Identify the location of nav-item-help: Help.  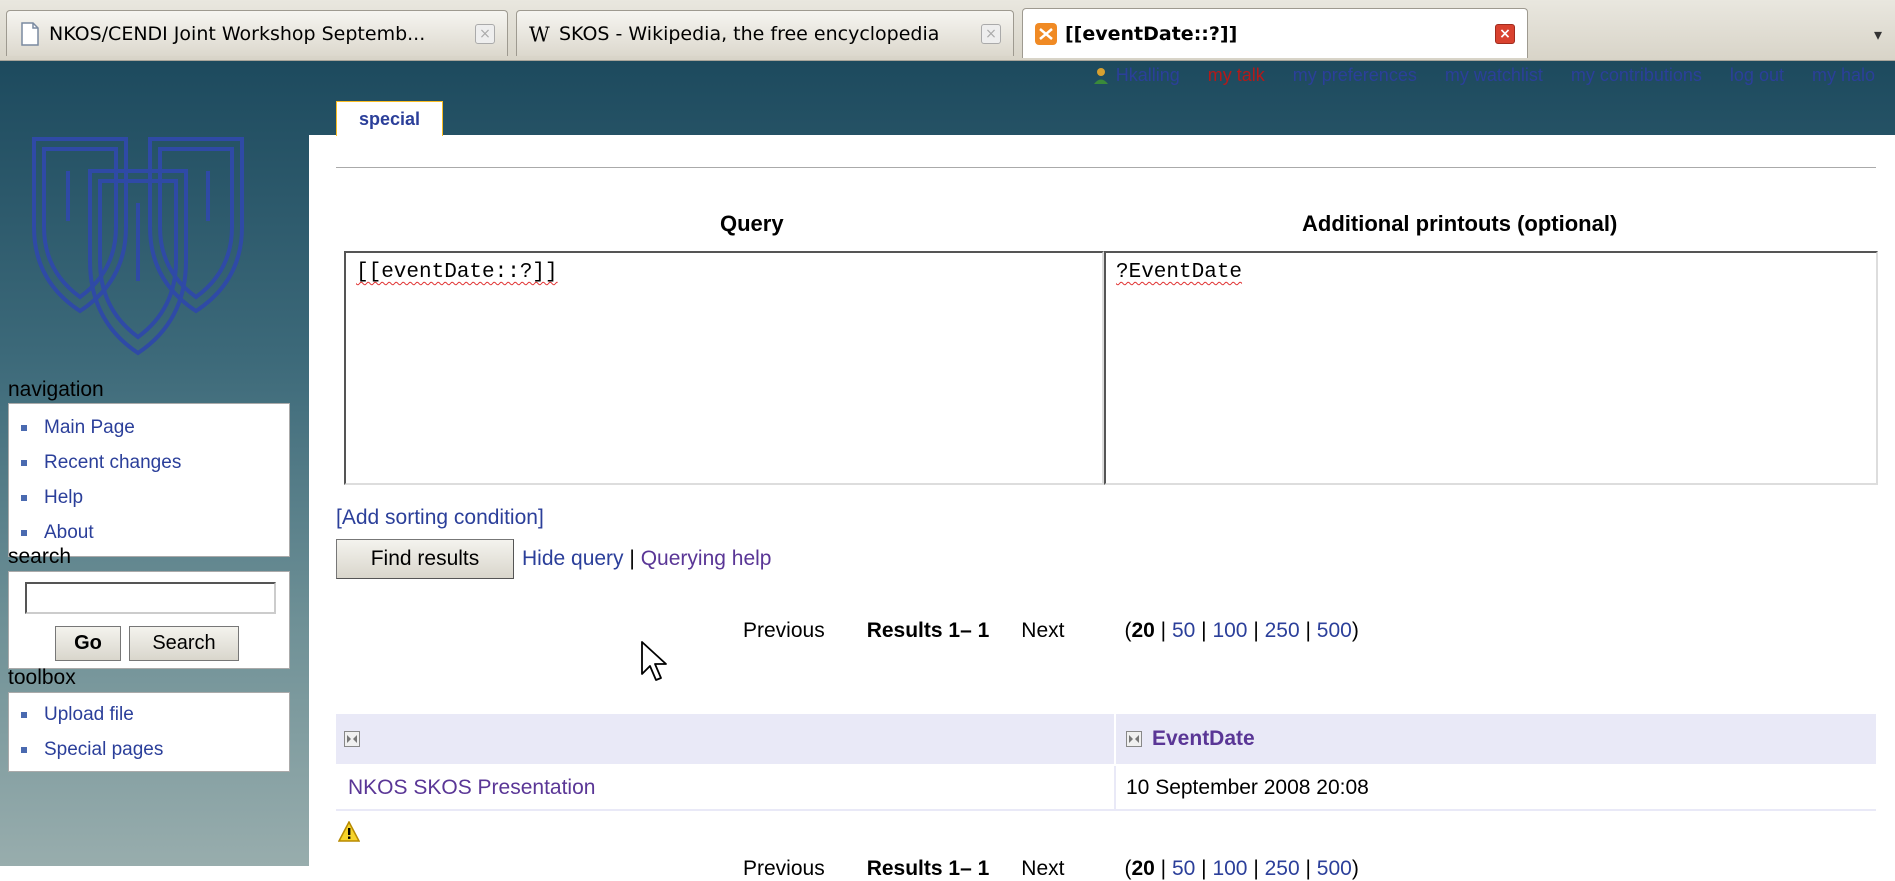
(149, 497).